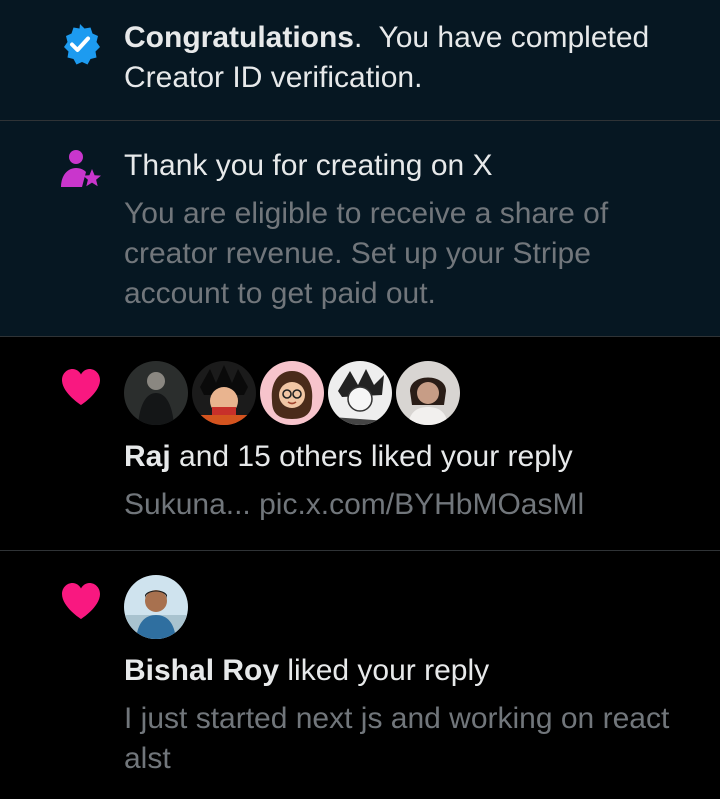 This screenshot has height=799, width=720. I want to click on notification-title: Bishal Roy liked your reply, so click(412, 671).